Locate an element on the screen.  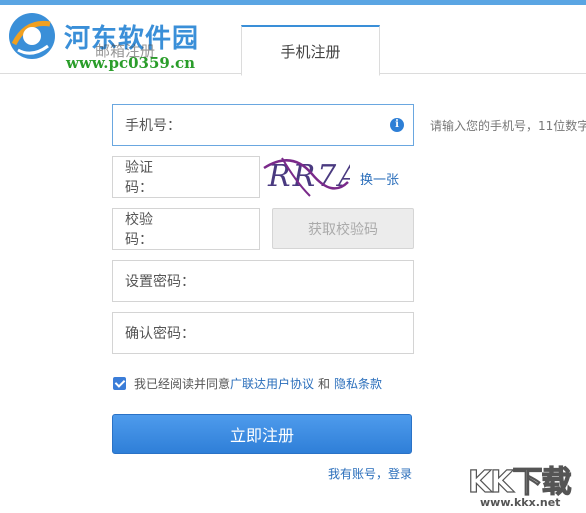
watermark-logo-icon is located at coordinates (32, 36).